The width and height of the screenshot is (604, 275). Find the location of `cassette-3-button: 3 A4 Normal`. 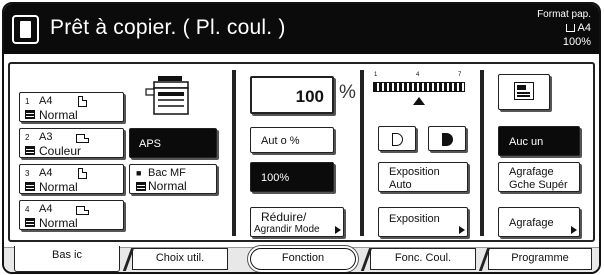

cassette-3-button: 3 A4 Normal is located at coordinates (71, 179).